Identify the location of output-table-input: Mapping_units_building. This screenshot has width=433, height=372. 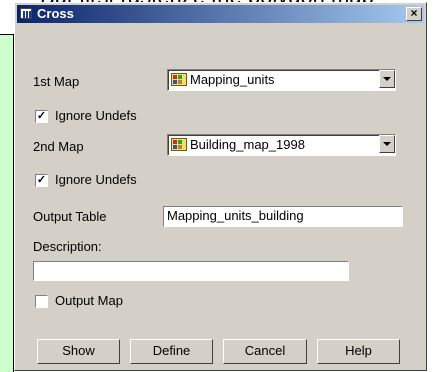
(283, 216).